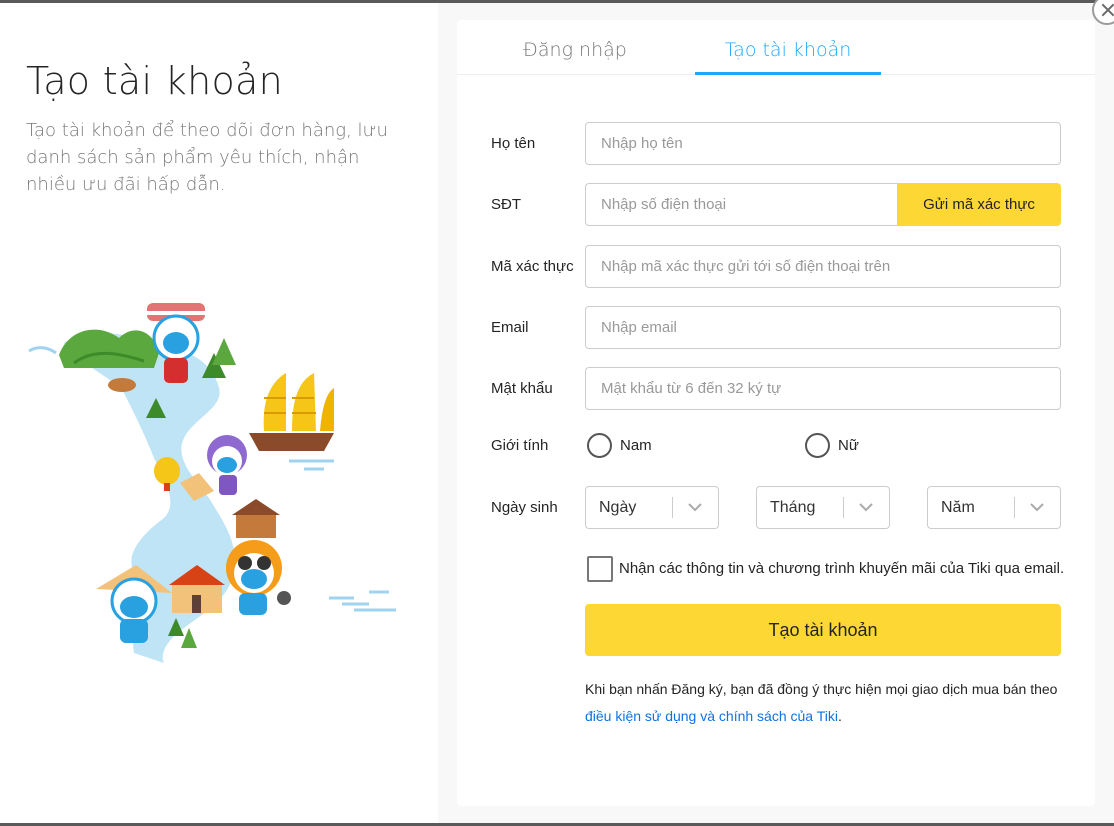  I want to click on name-row: Họ tên, so click(776, 143).